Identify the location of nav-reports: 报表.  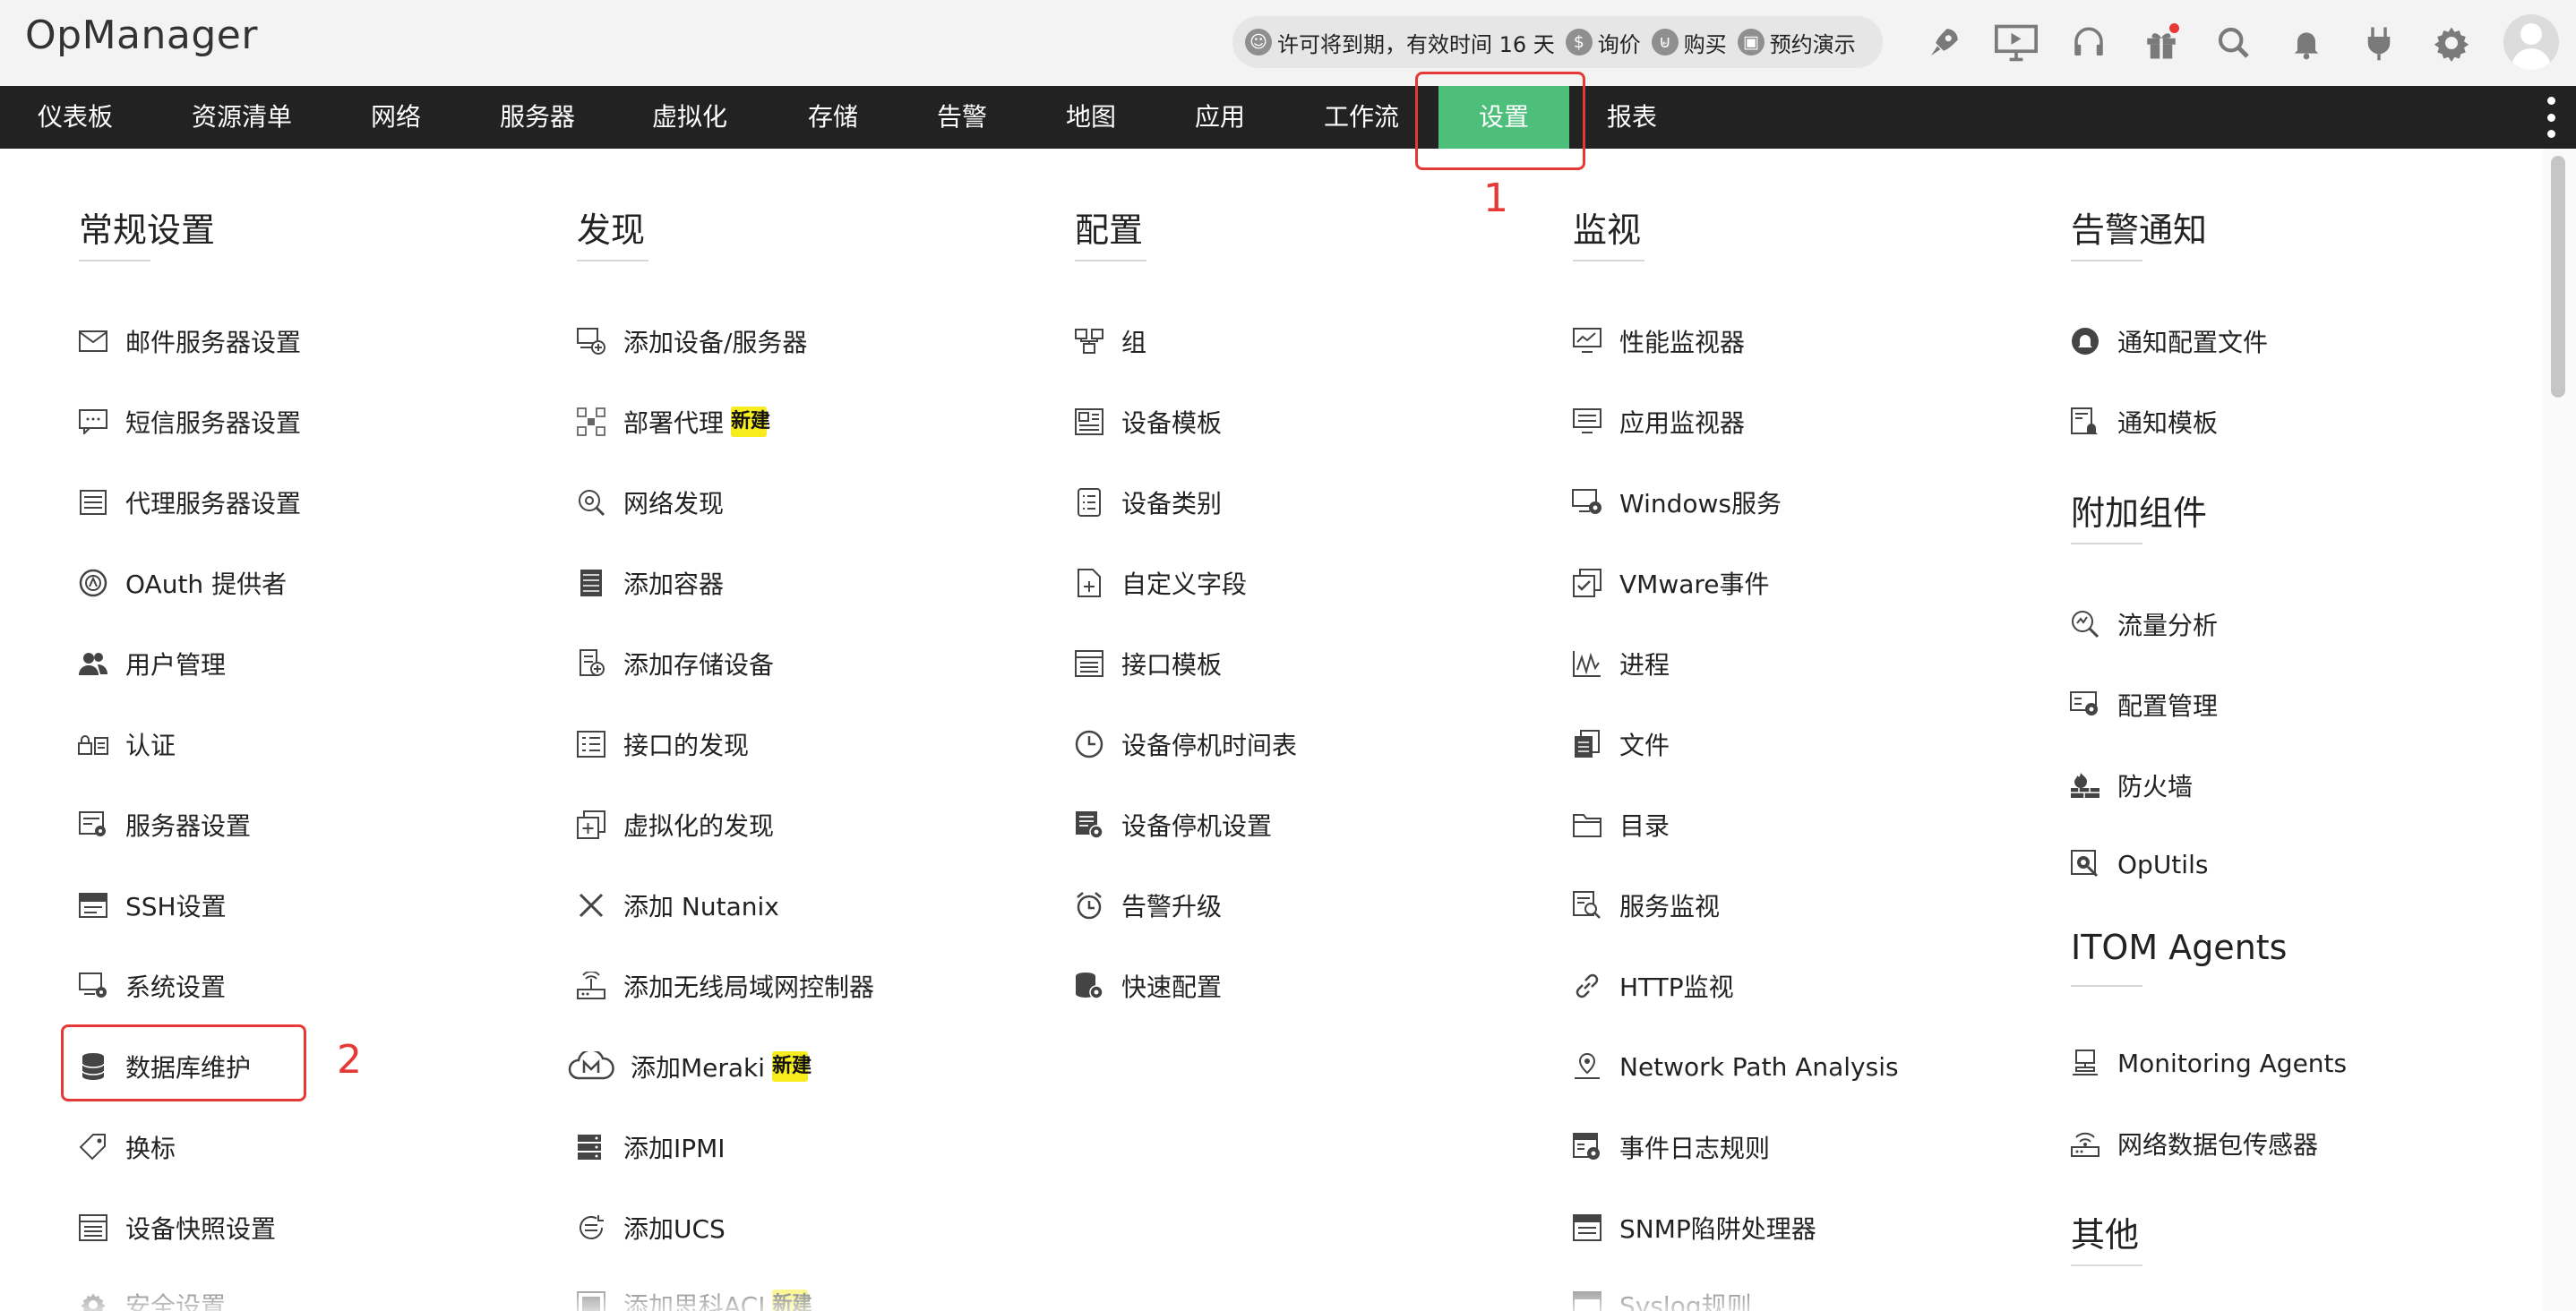
(1632, 117).